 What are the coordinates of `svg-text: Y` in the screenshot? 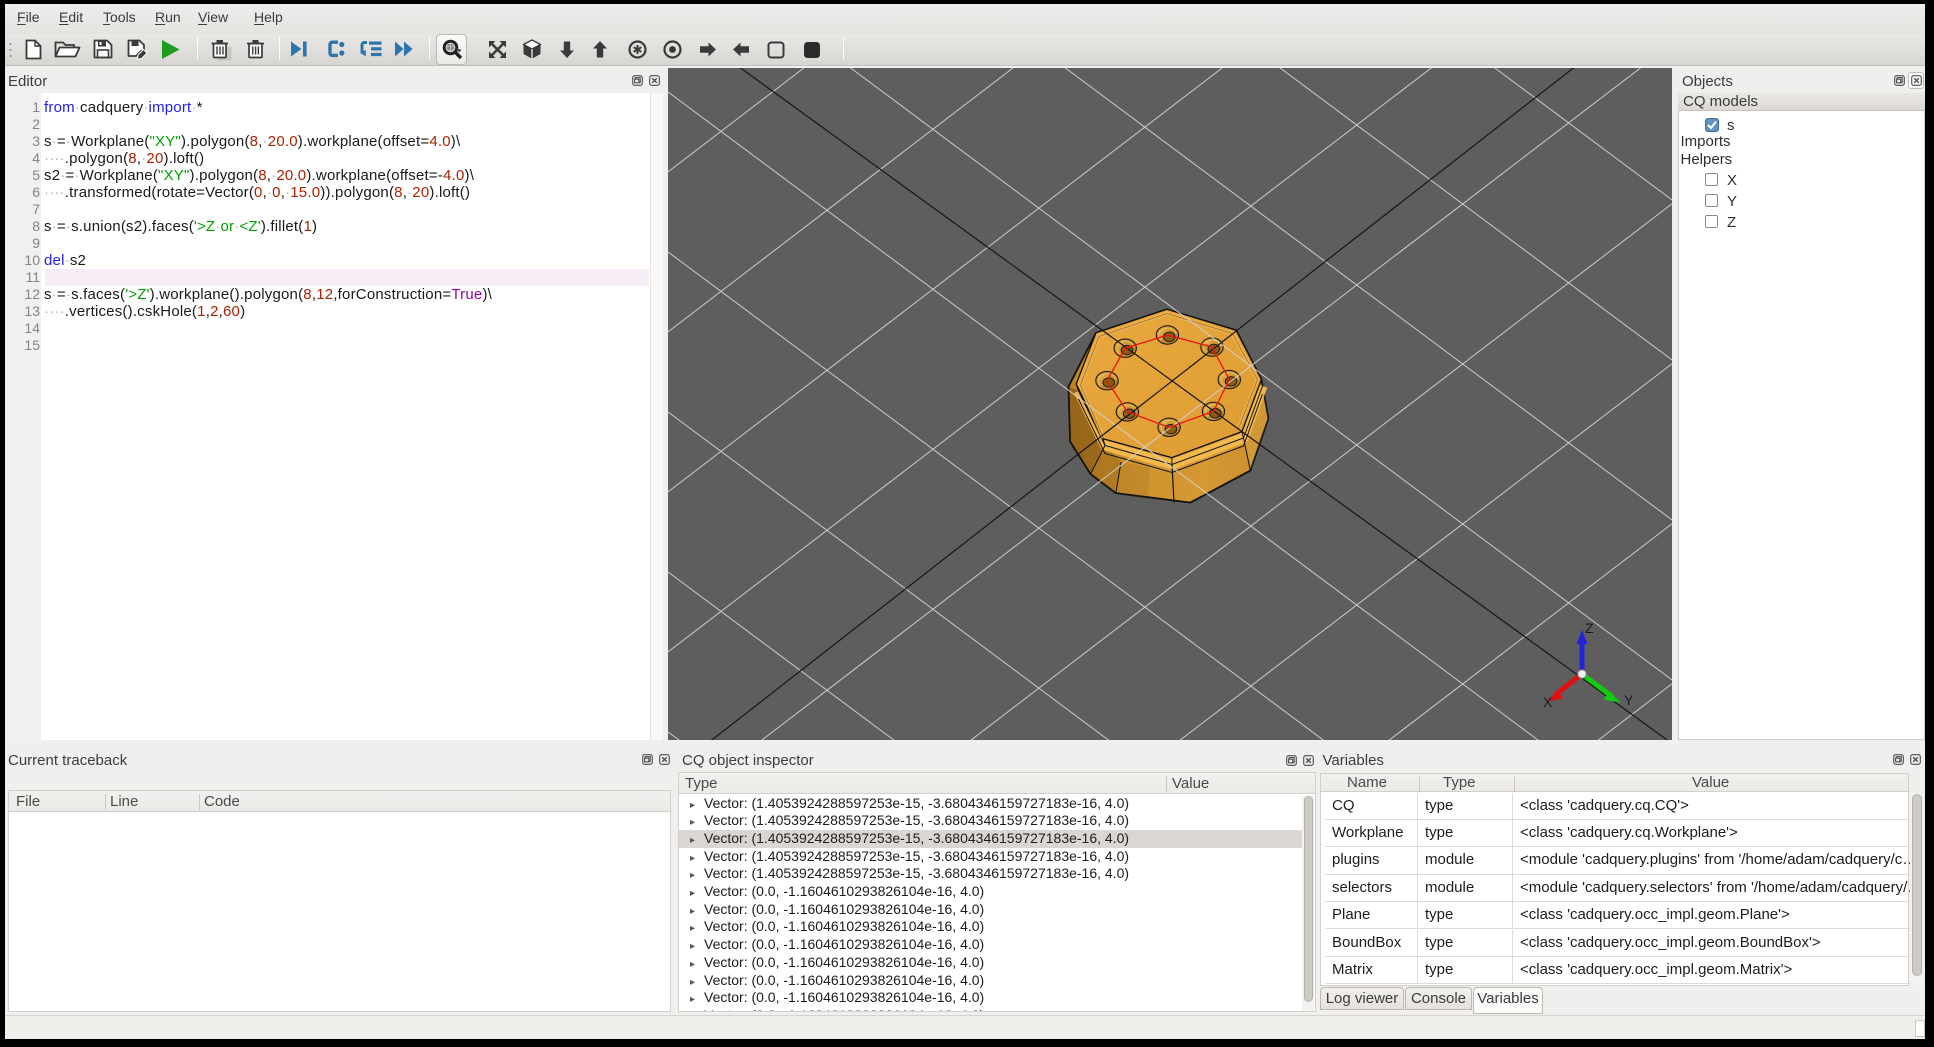 It's located at (1629, 700).